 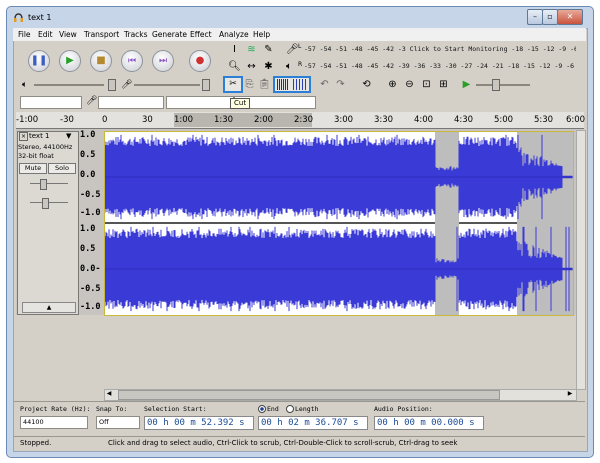 I want to click on track-name-menu: text 1, so click(x=39, y=136).